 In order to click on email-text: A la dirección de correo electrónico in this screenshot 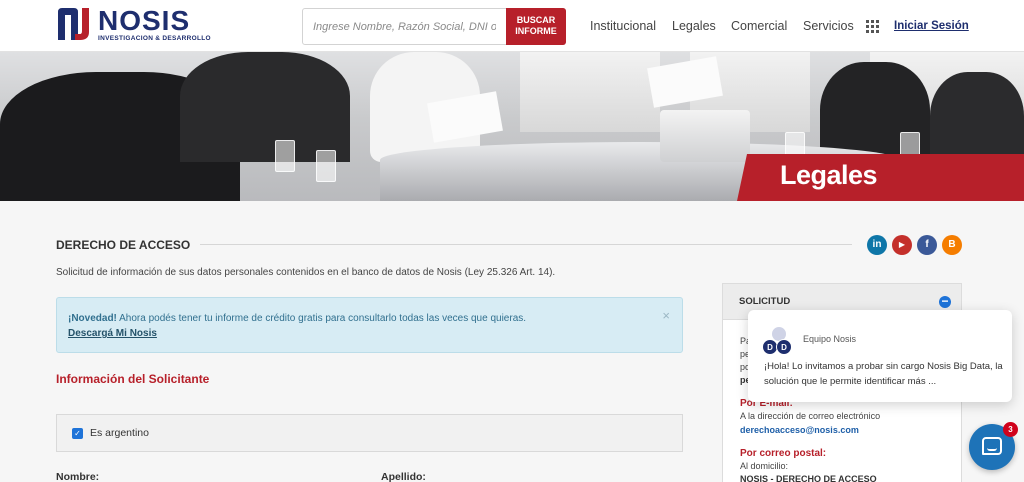, I will do `click(810, 416)`.